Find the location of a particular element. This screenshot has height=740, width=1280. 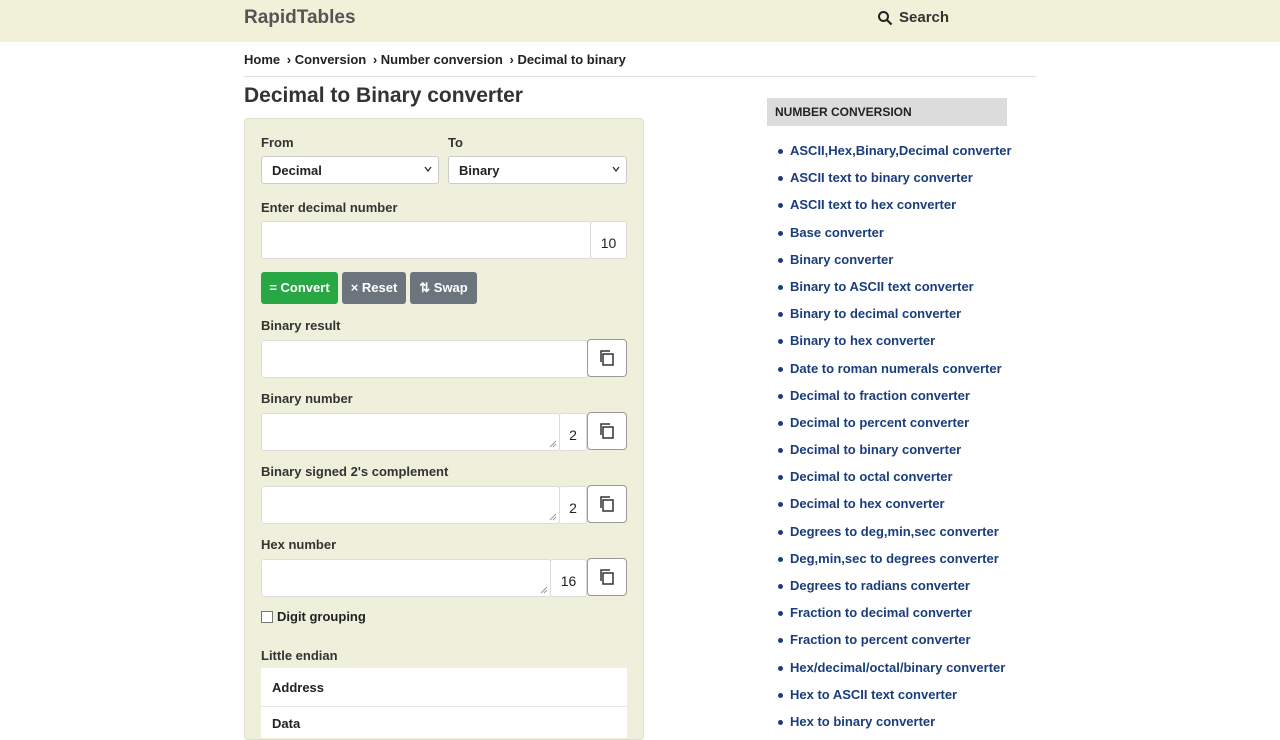

digit-grouping-label: Digit grouping is located at coordinates (321, 616).